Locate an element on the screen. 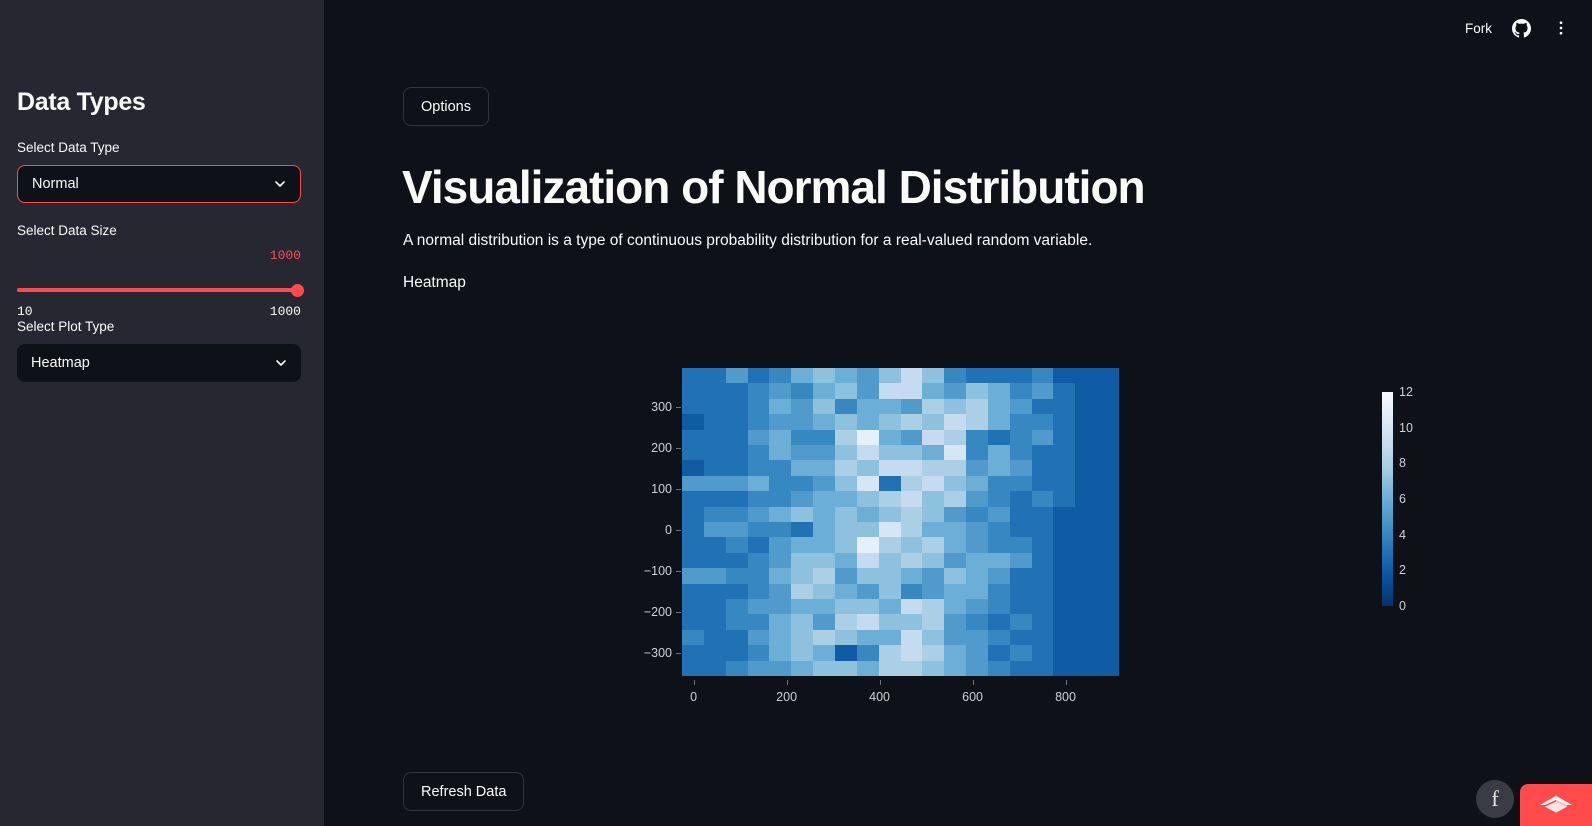  plot-type-select: Heatmap is located at coordinates (159, 362).